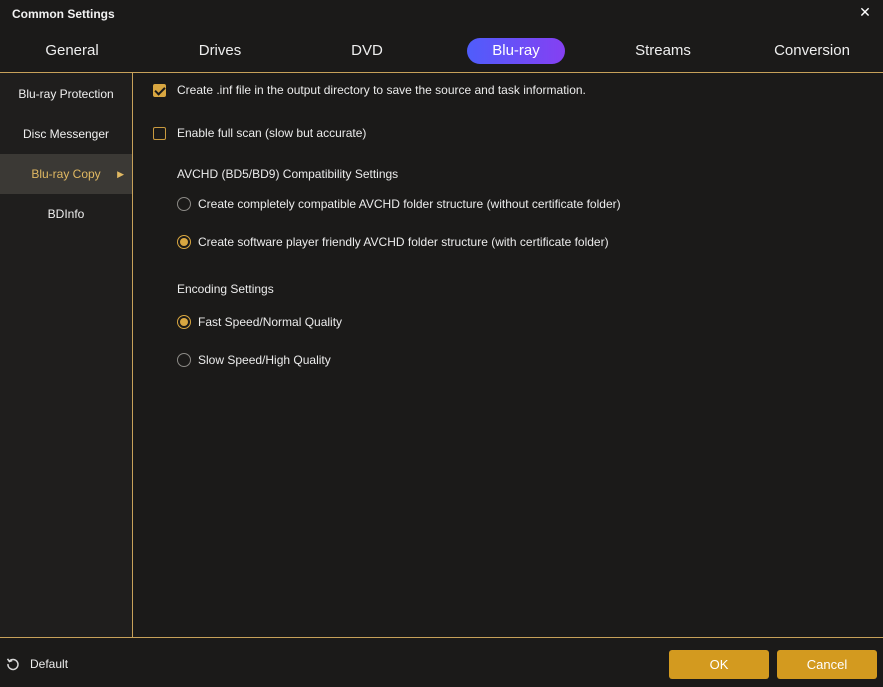 This screenshot has width=883, height=687. I want to click on footer: Default OK Cancel, so click(441, 663).